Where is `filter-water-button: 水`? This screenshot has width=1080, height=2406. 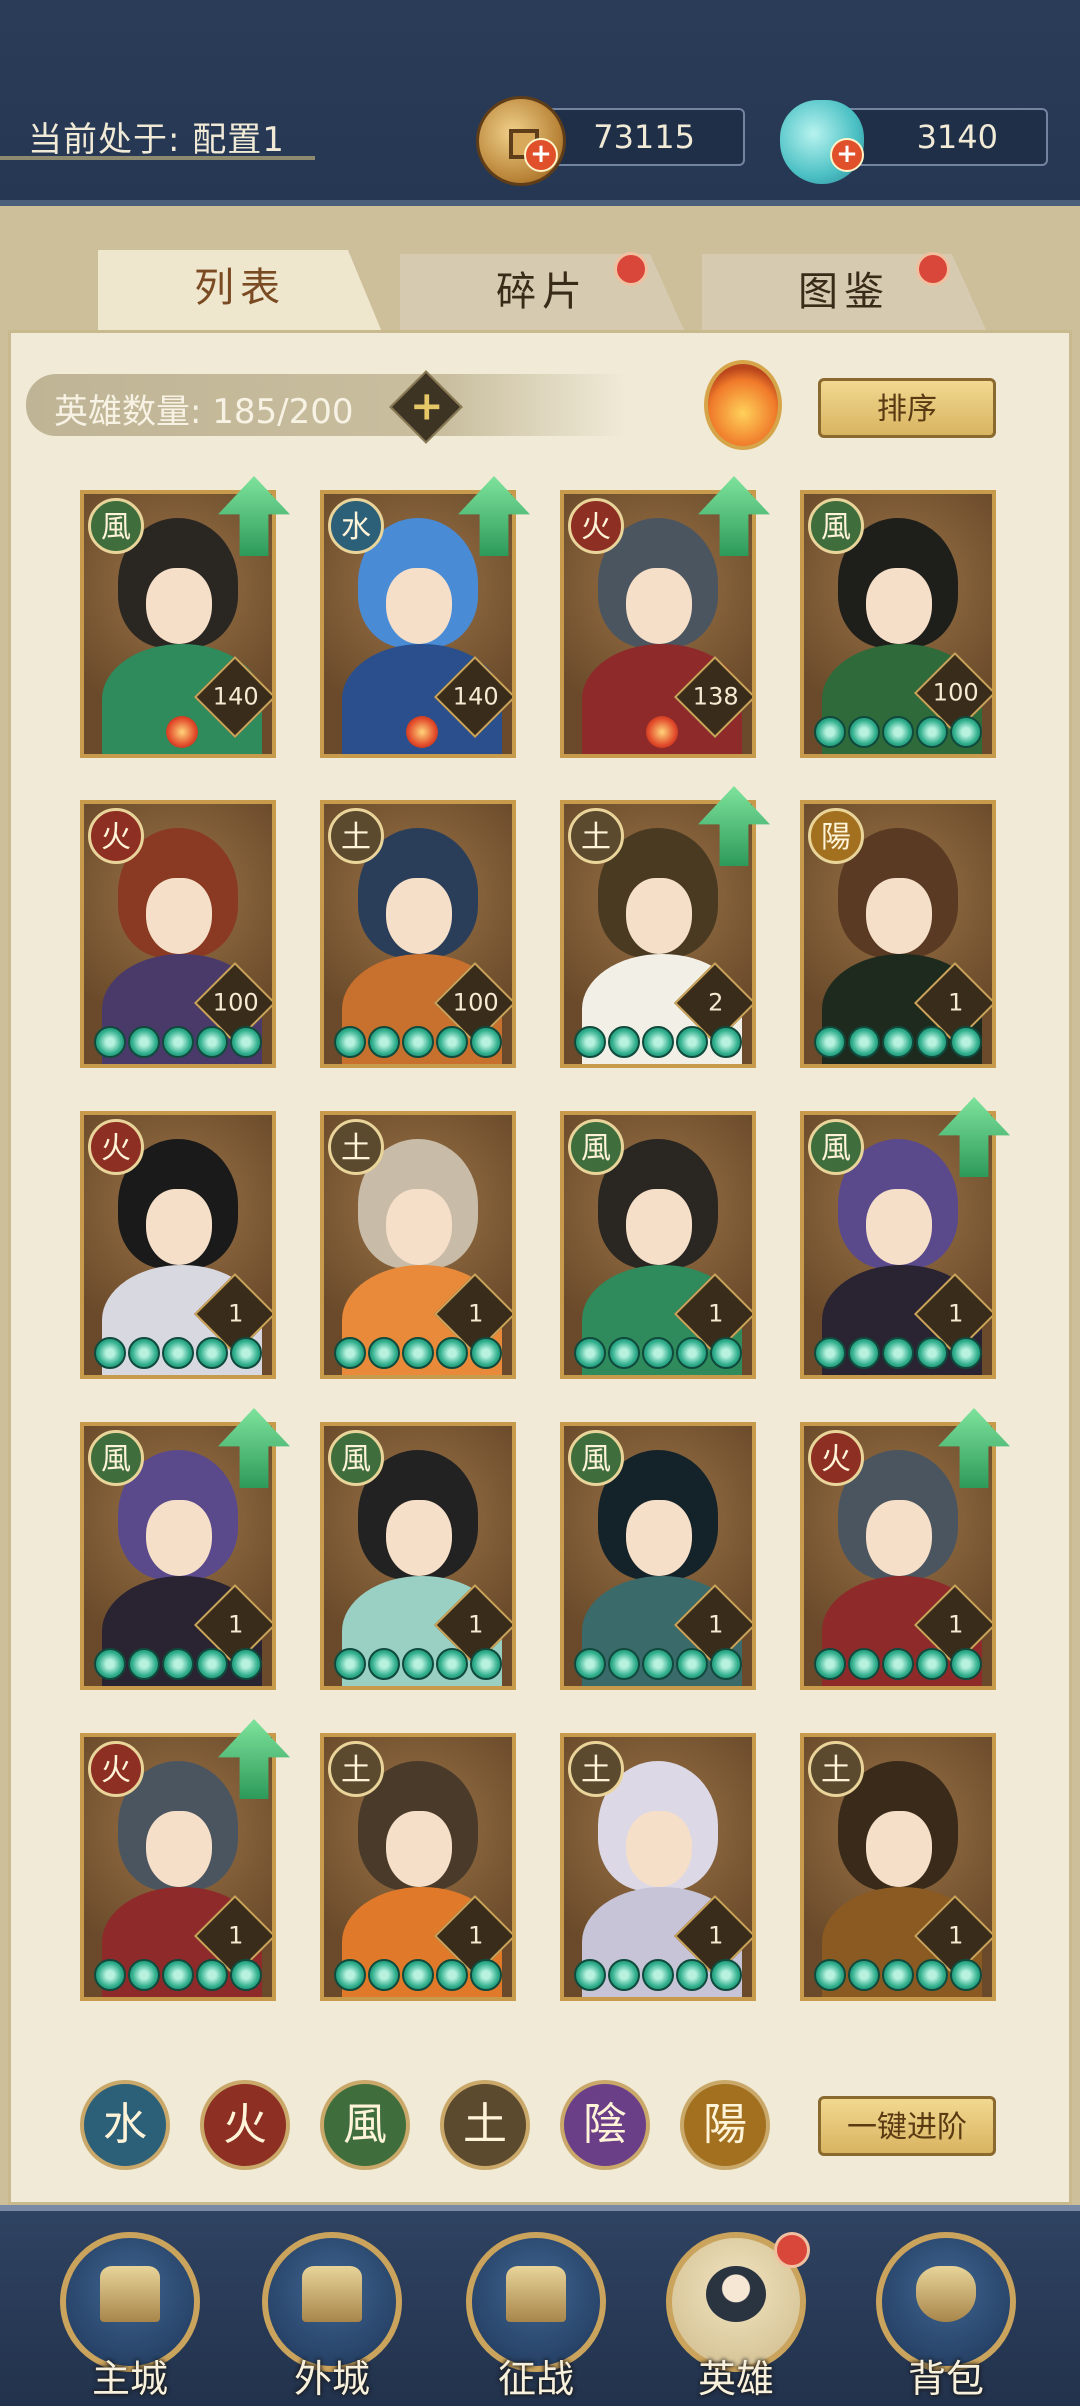
filter-water-button: 水 is located at coordinates (125, 2125).